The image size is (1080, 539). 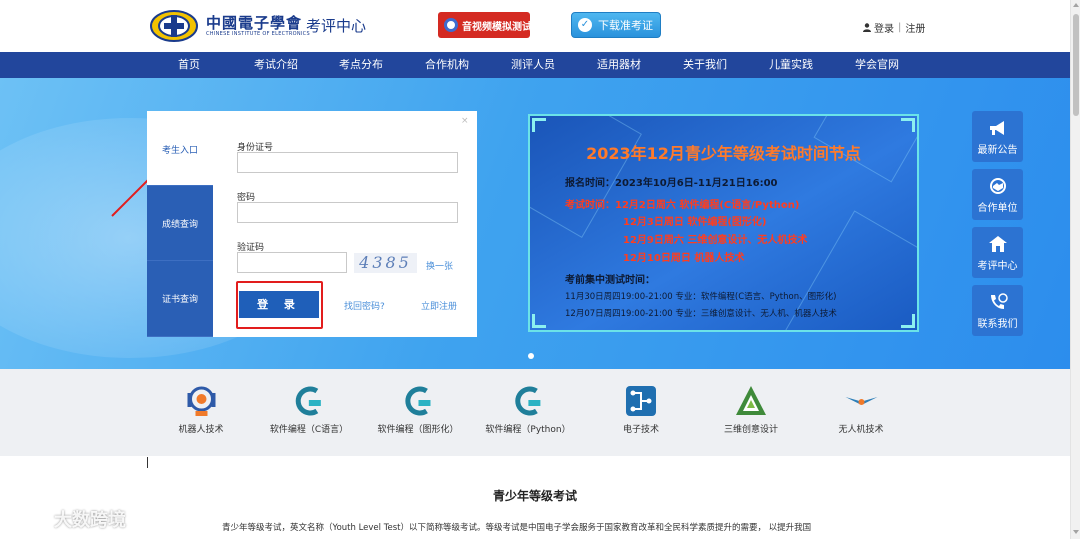 I want to click on record-icon, so click(x=451, y=25).